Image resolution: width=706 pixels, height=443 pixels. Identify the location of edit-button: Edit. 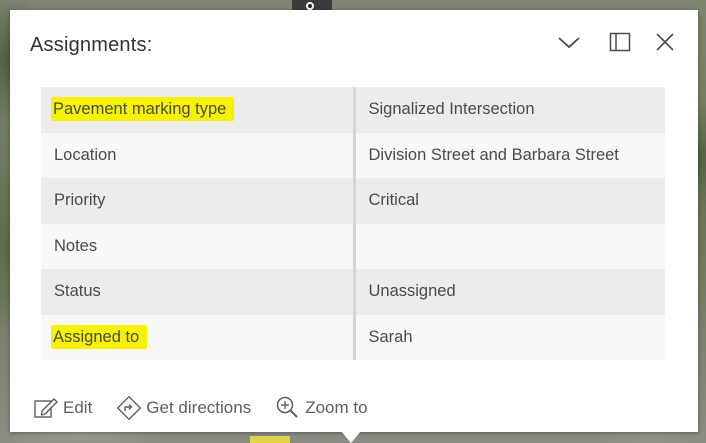
(62, 408).